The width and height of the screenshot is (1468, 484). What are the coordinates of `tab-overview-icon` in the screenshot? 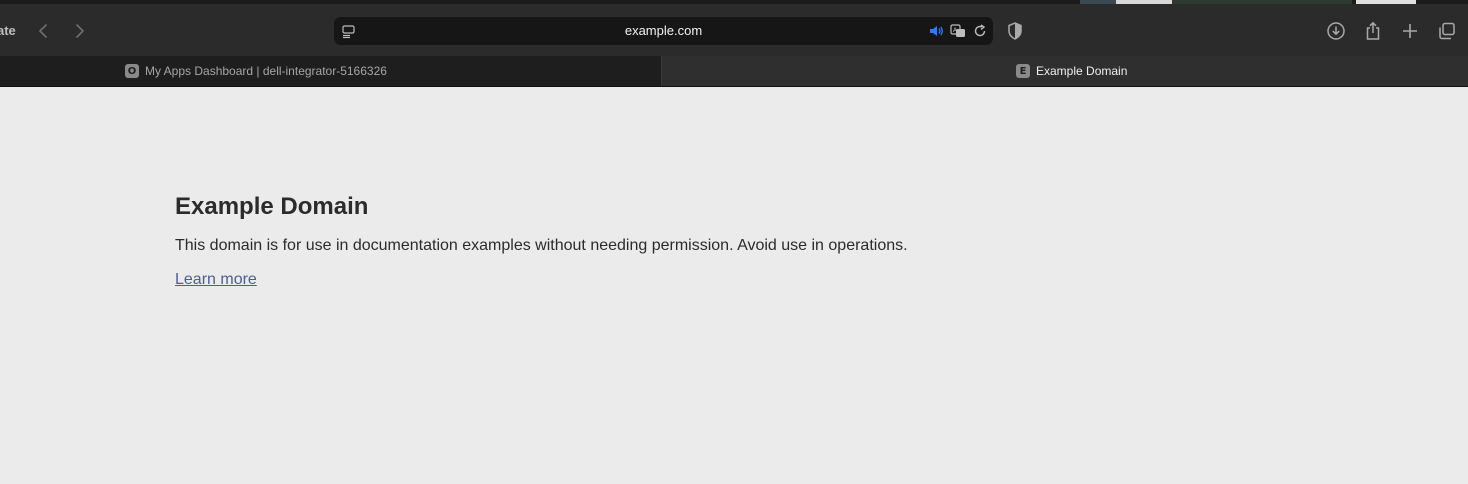 It's located at (1447, 31).